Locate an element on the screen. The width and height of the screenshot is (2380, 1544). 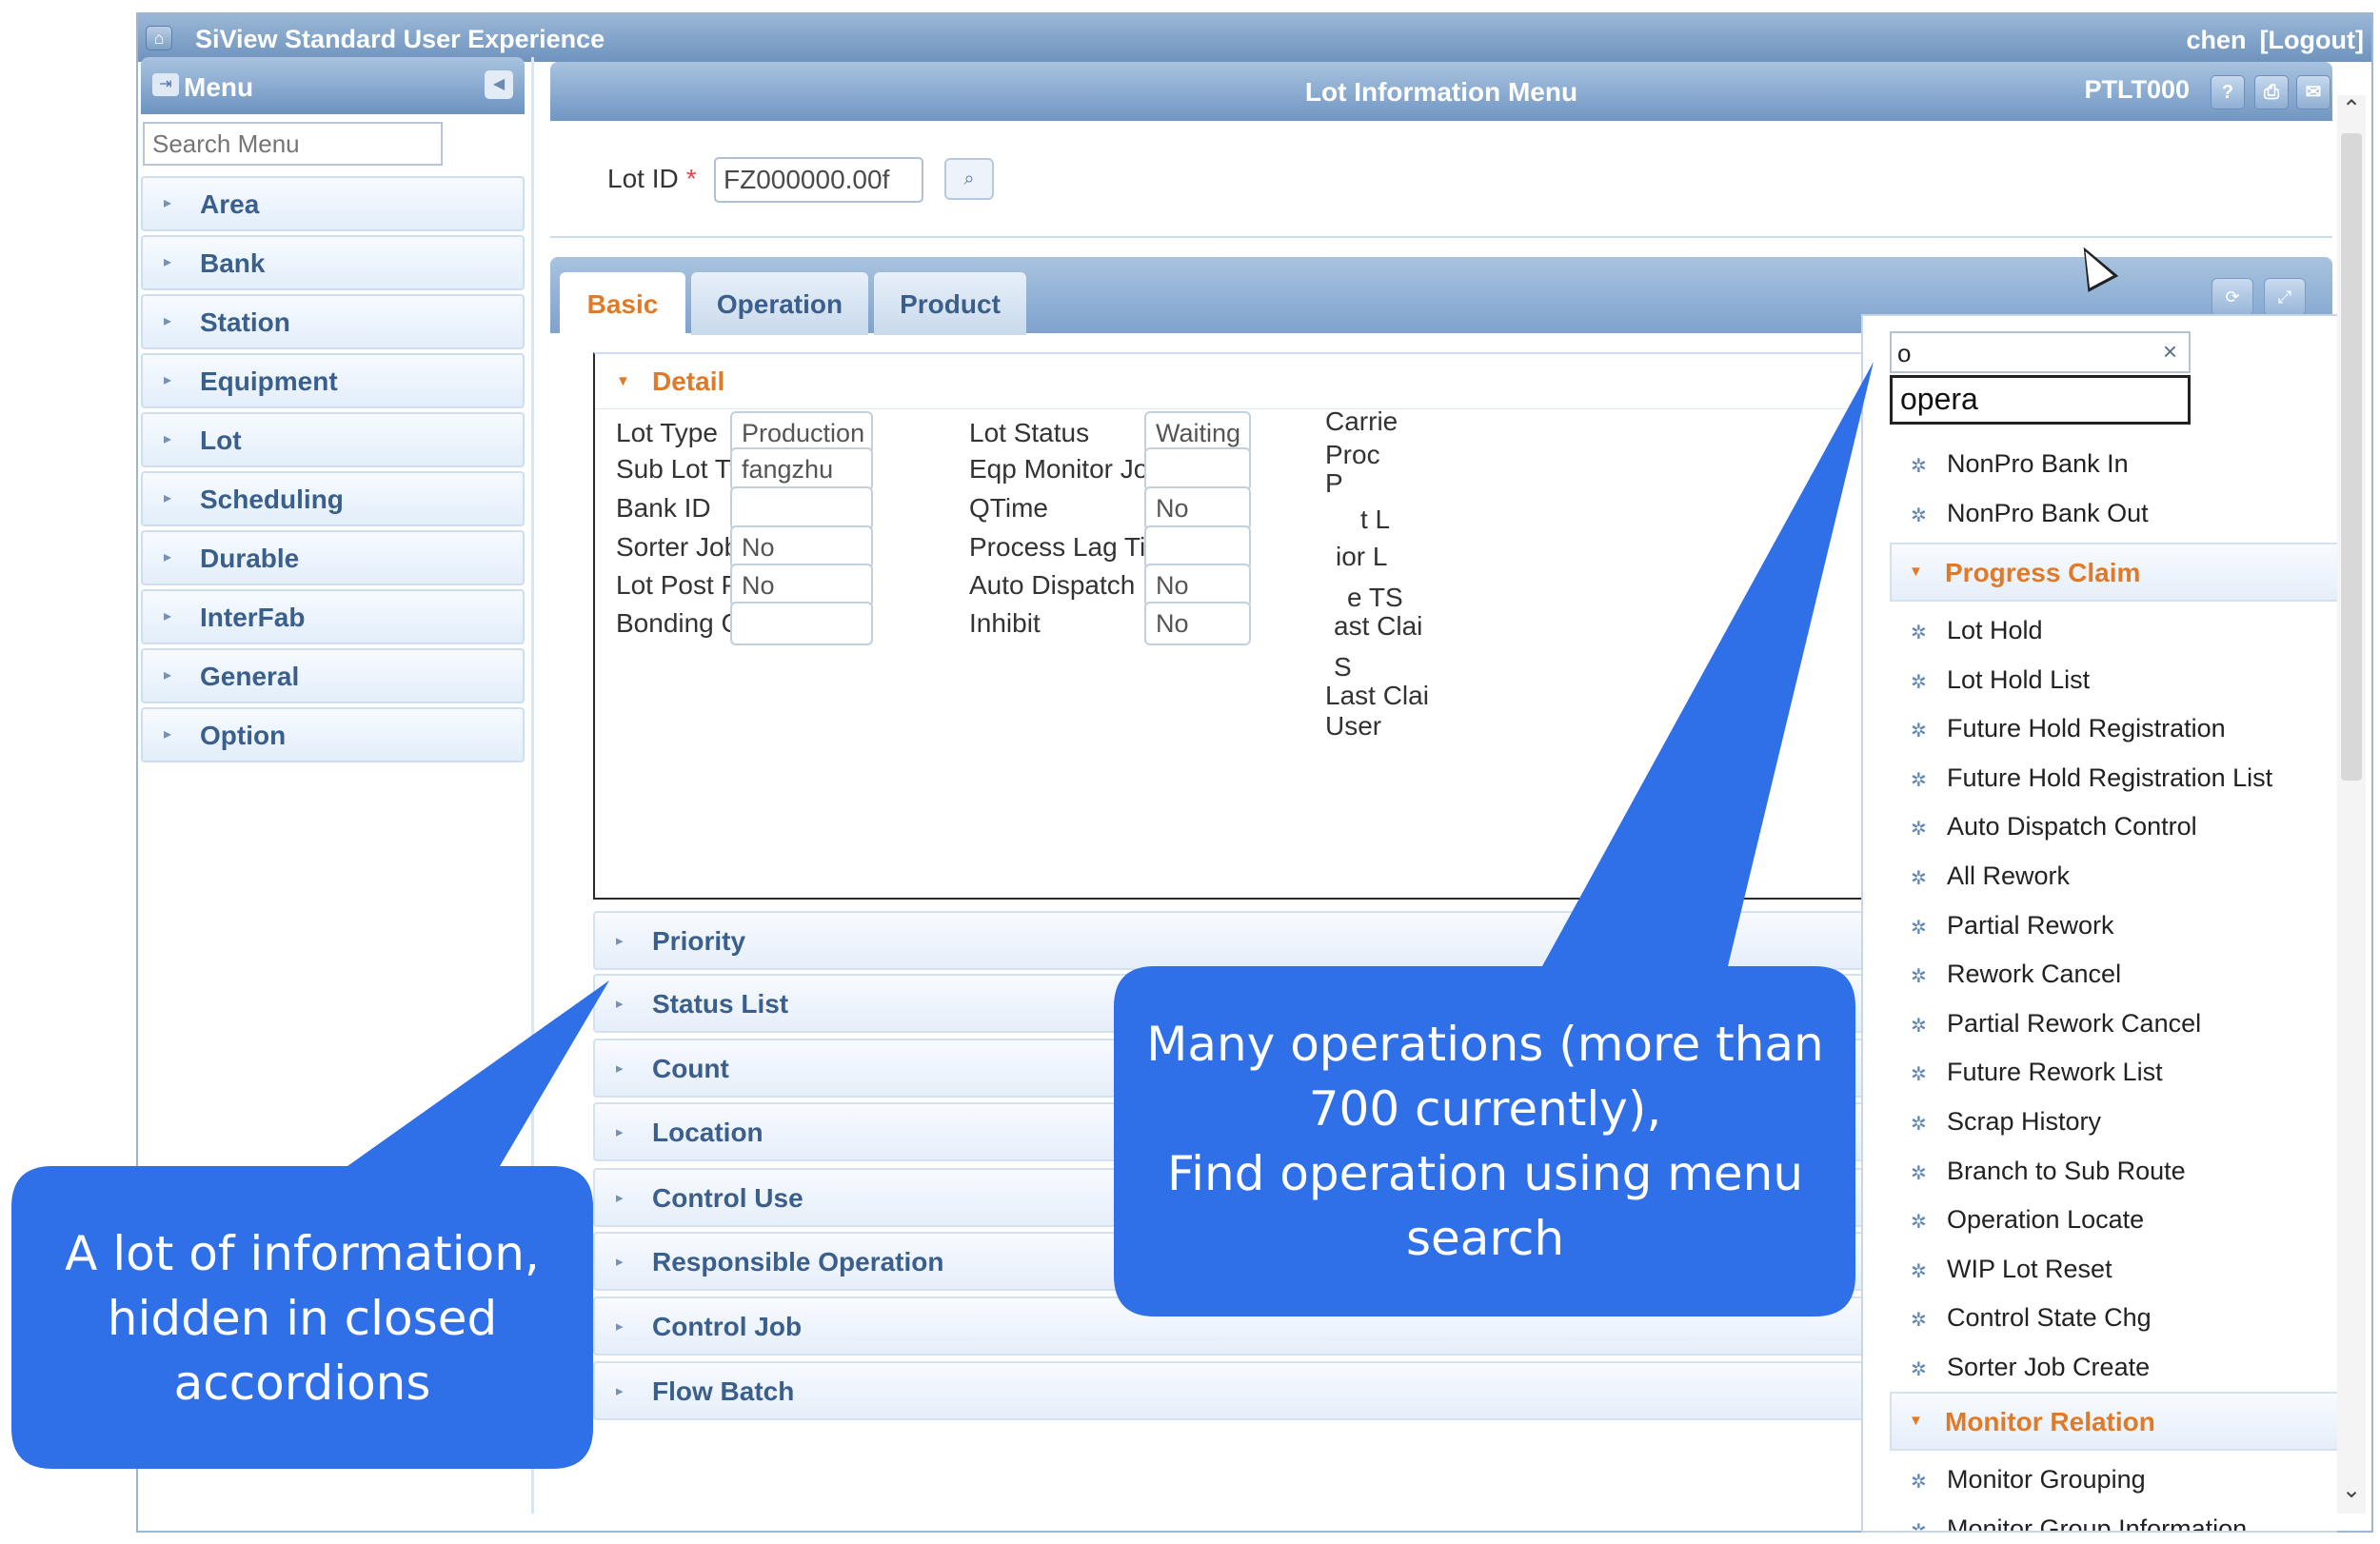
lot-id-input: FZ000000.00f is located at coordinates (818, 180).